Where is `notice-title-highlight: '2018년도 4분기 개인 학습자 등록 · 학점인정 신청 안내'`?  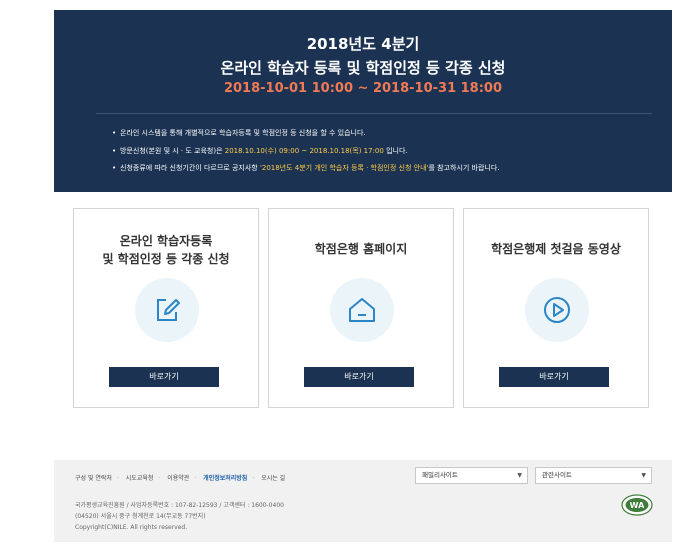
notice-title-highlight: '2018년도 4분기 개인 학습자 등록 · 학점인정 신청 안내' is located at coordinates (344, 168).